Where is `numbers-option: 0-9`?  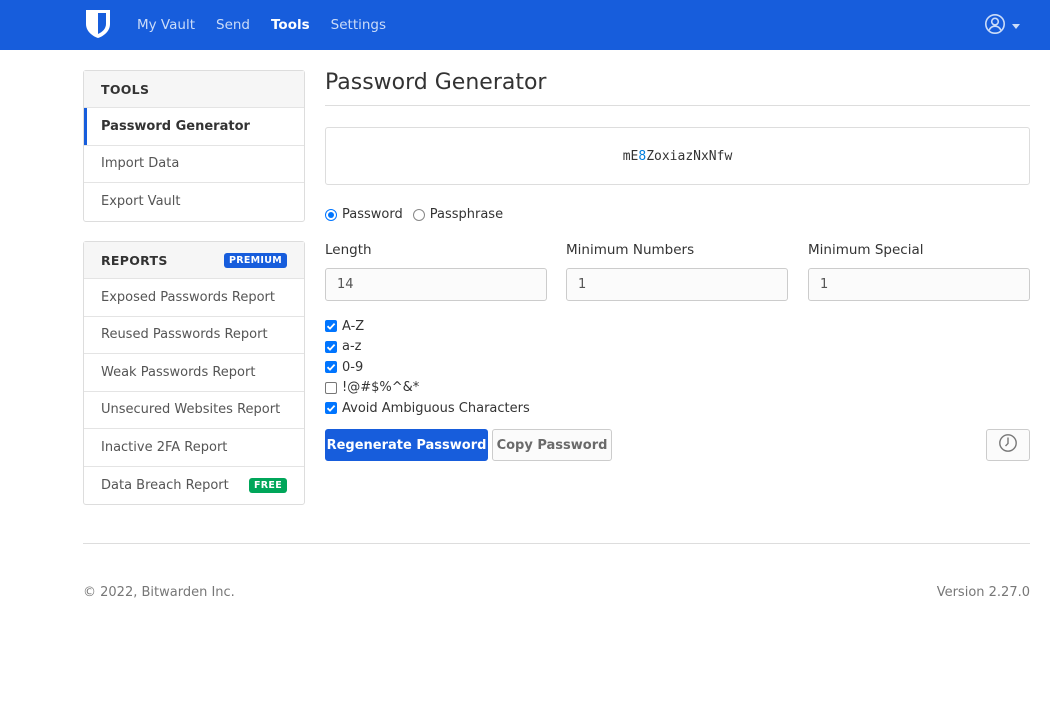
numbers-option: 0-9 is located at coordinates (427, 367).